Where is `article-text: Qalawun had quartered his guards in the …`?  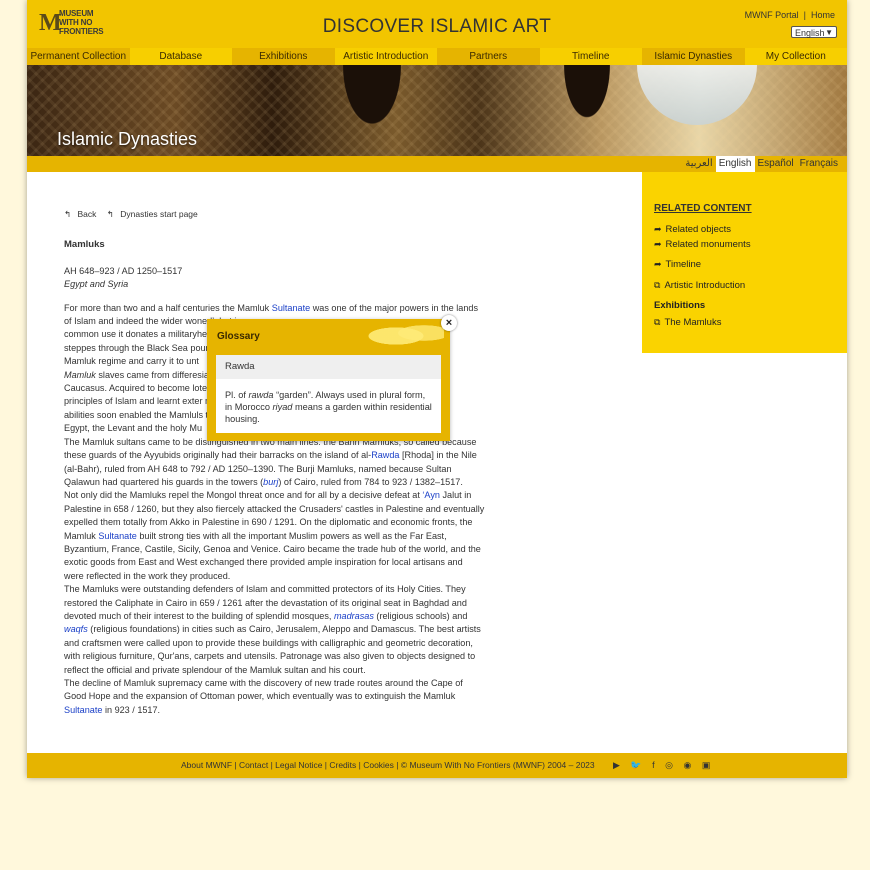
article-text: Qalawun had quartered his guards in the … is located at coordinates (164, 481).